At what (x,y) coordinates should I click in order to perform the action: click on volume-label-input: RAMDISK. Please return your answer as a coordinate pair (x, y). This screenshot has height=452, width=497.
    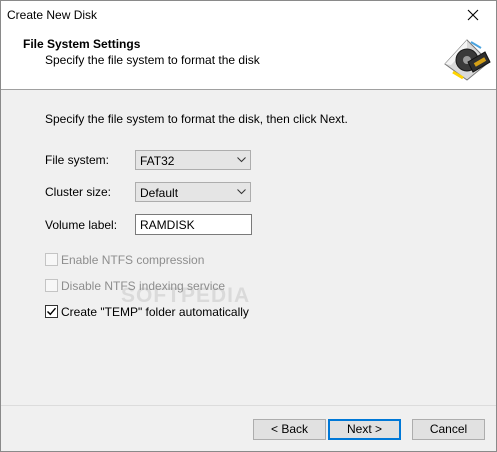
    Looking at the image, I should click on (193, 224).